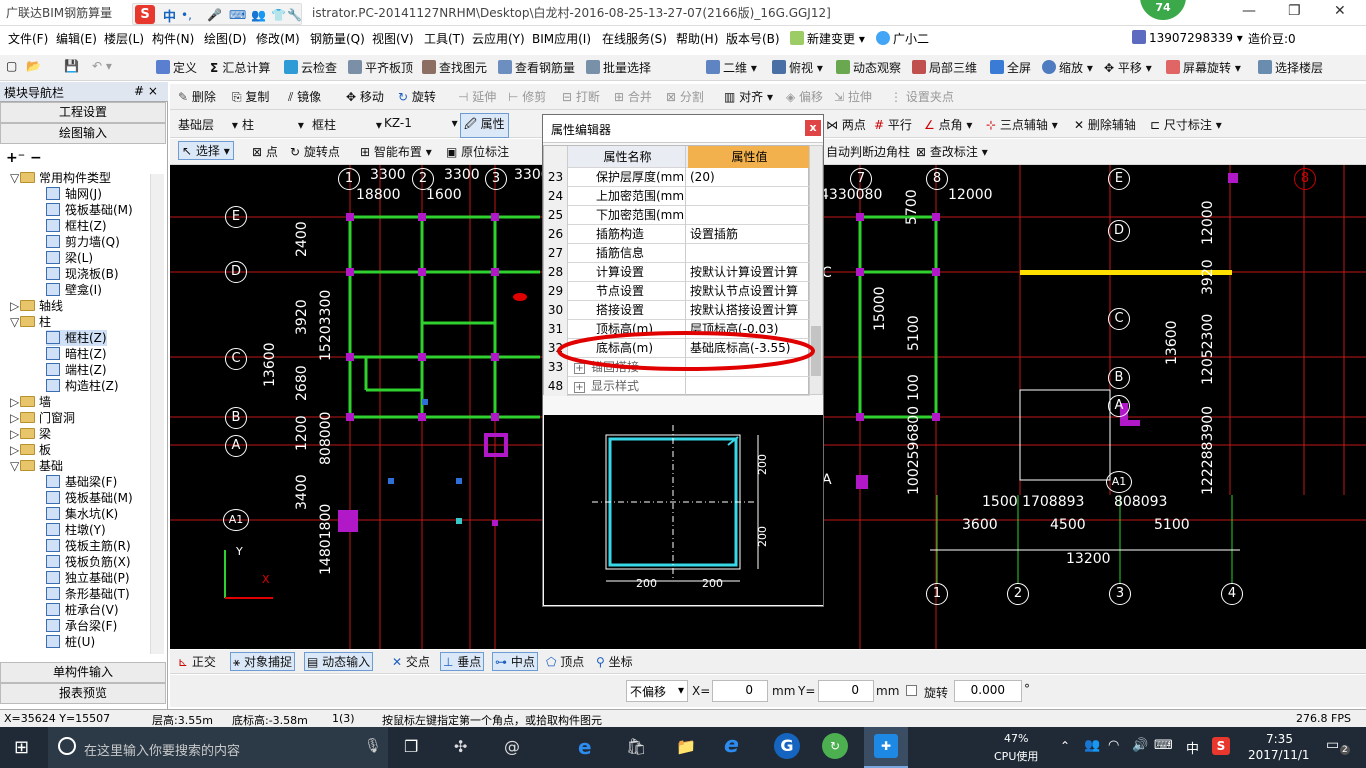 Image resolution: width=1366 pixels, height=768 pixels. Describe the element at coordinates (258, 15) in the screenshot. I see `user-icon: 👥` at that location.